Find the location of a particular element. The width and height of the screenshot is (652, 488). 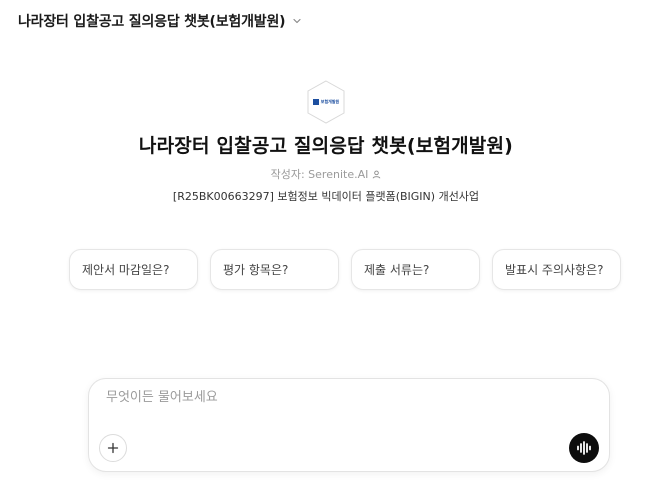

voice-waveform-icon is located at coordinates (584, 448).